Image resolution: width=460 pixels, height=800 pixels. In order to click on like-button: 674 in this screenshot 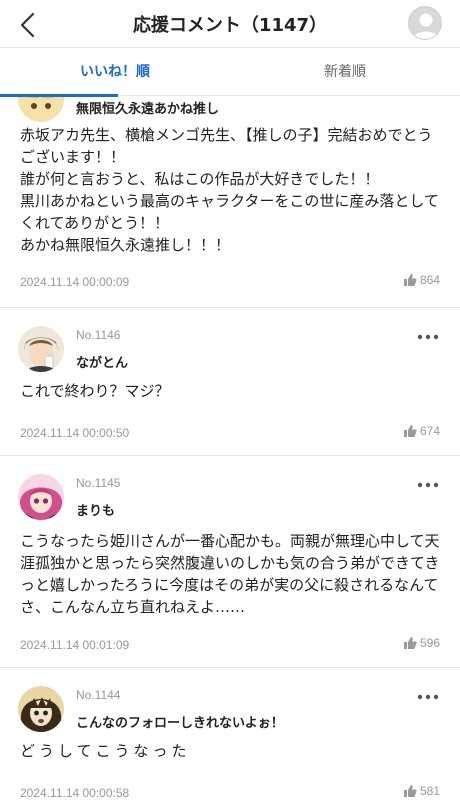, I will do `click(421, 431)`.